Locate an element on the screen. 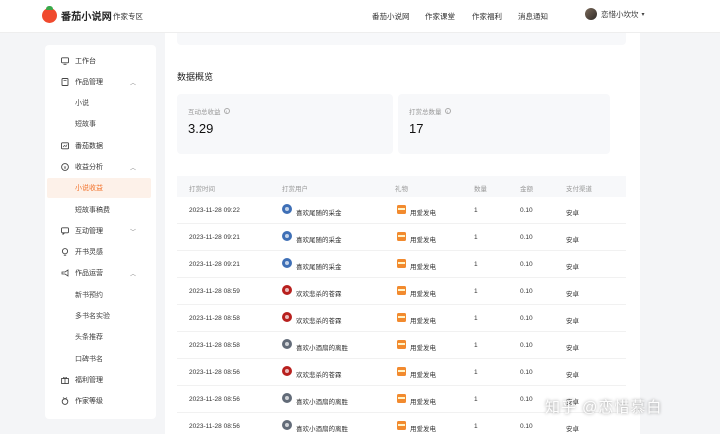  sidebar-subitem-multi-title-test: 多书名实验 is located at coordinates (100, 316).